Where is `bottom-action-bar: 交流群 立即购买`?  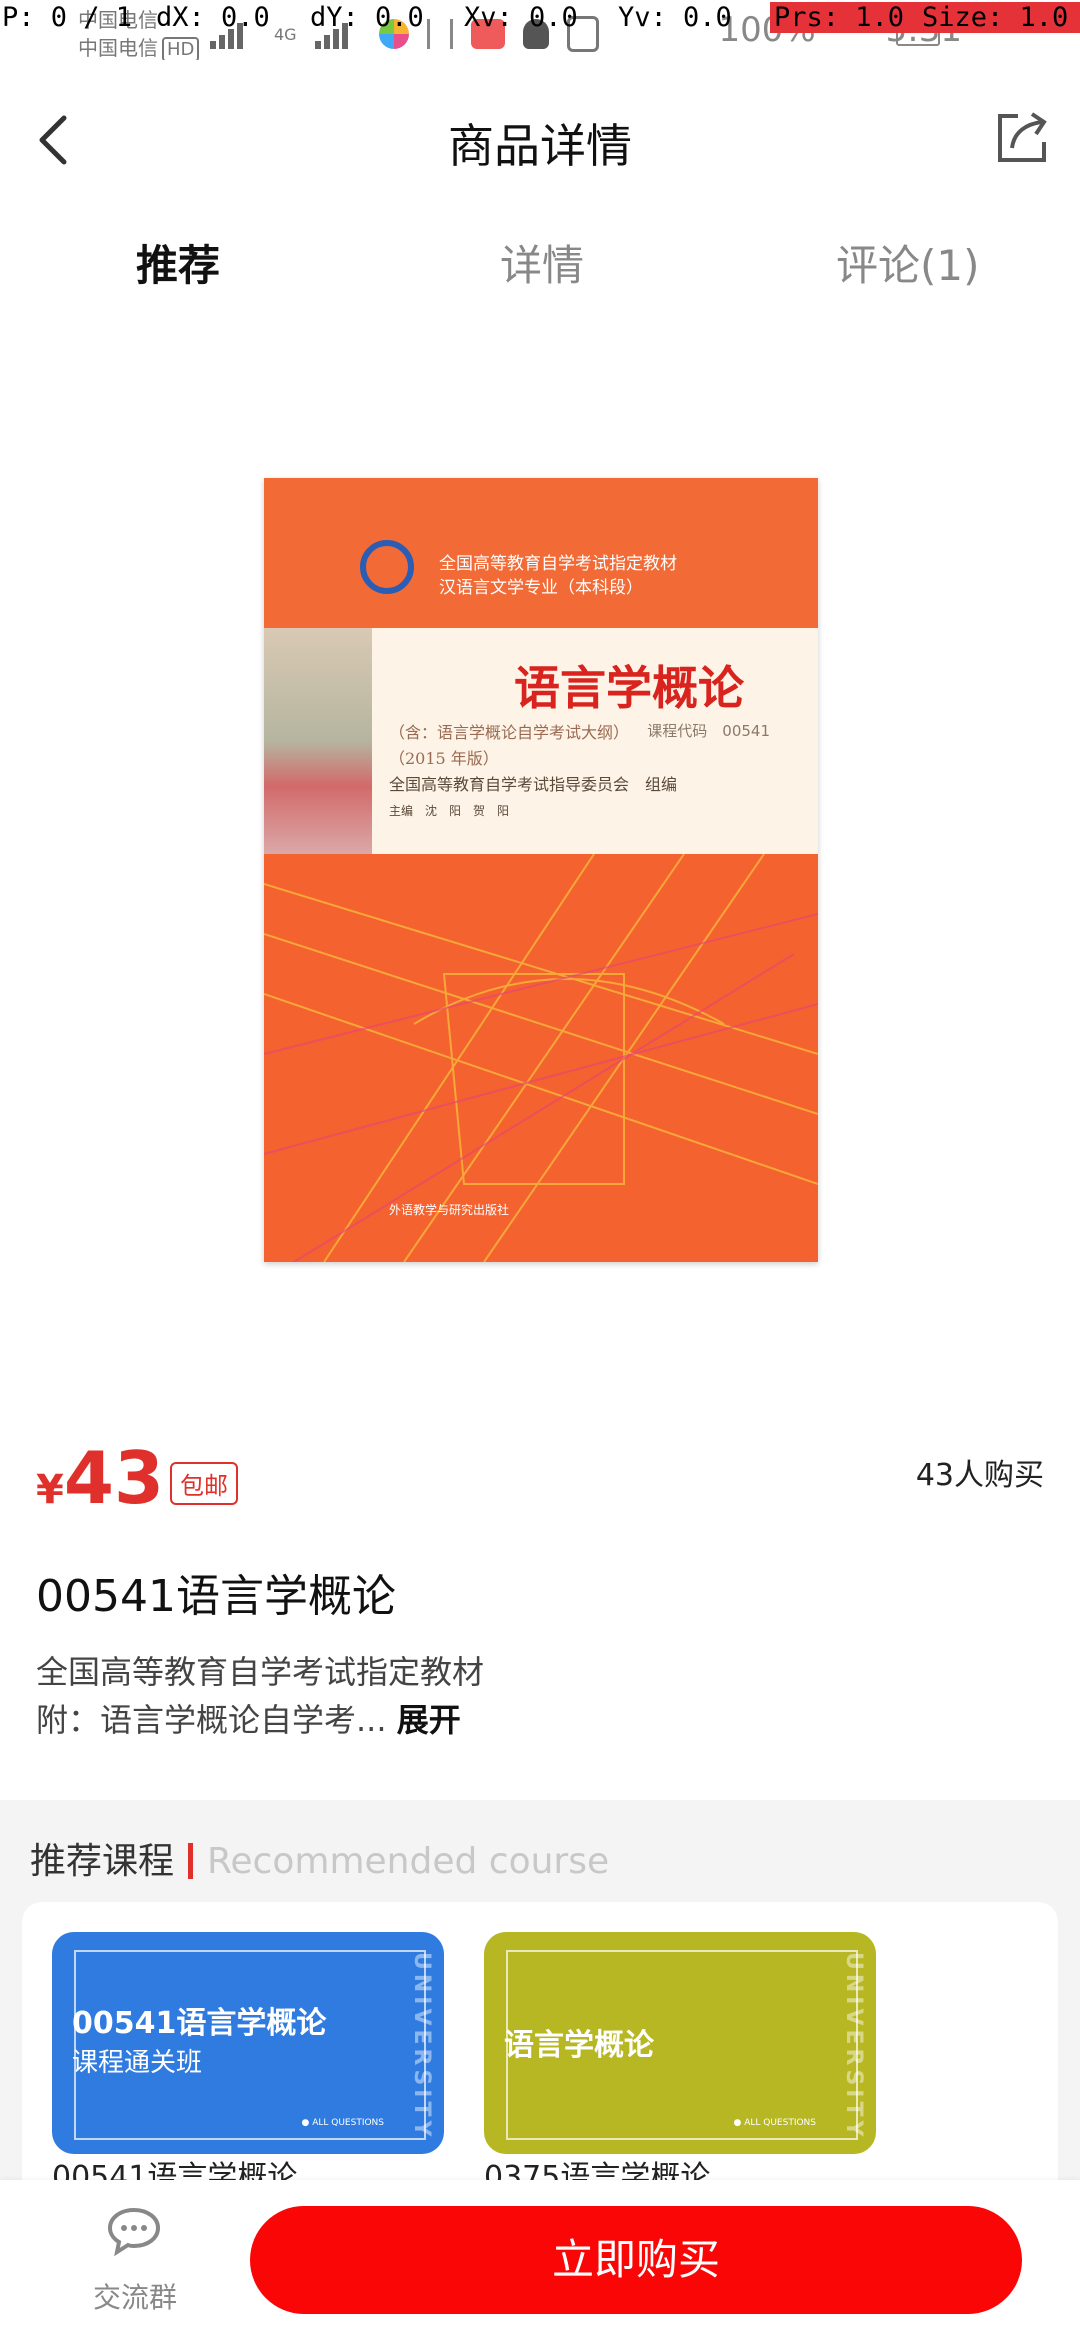
bottom-action-bar: 交流群 立即购买 is located at coordinates (540, 2260).